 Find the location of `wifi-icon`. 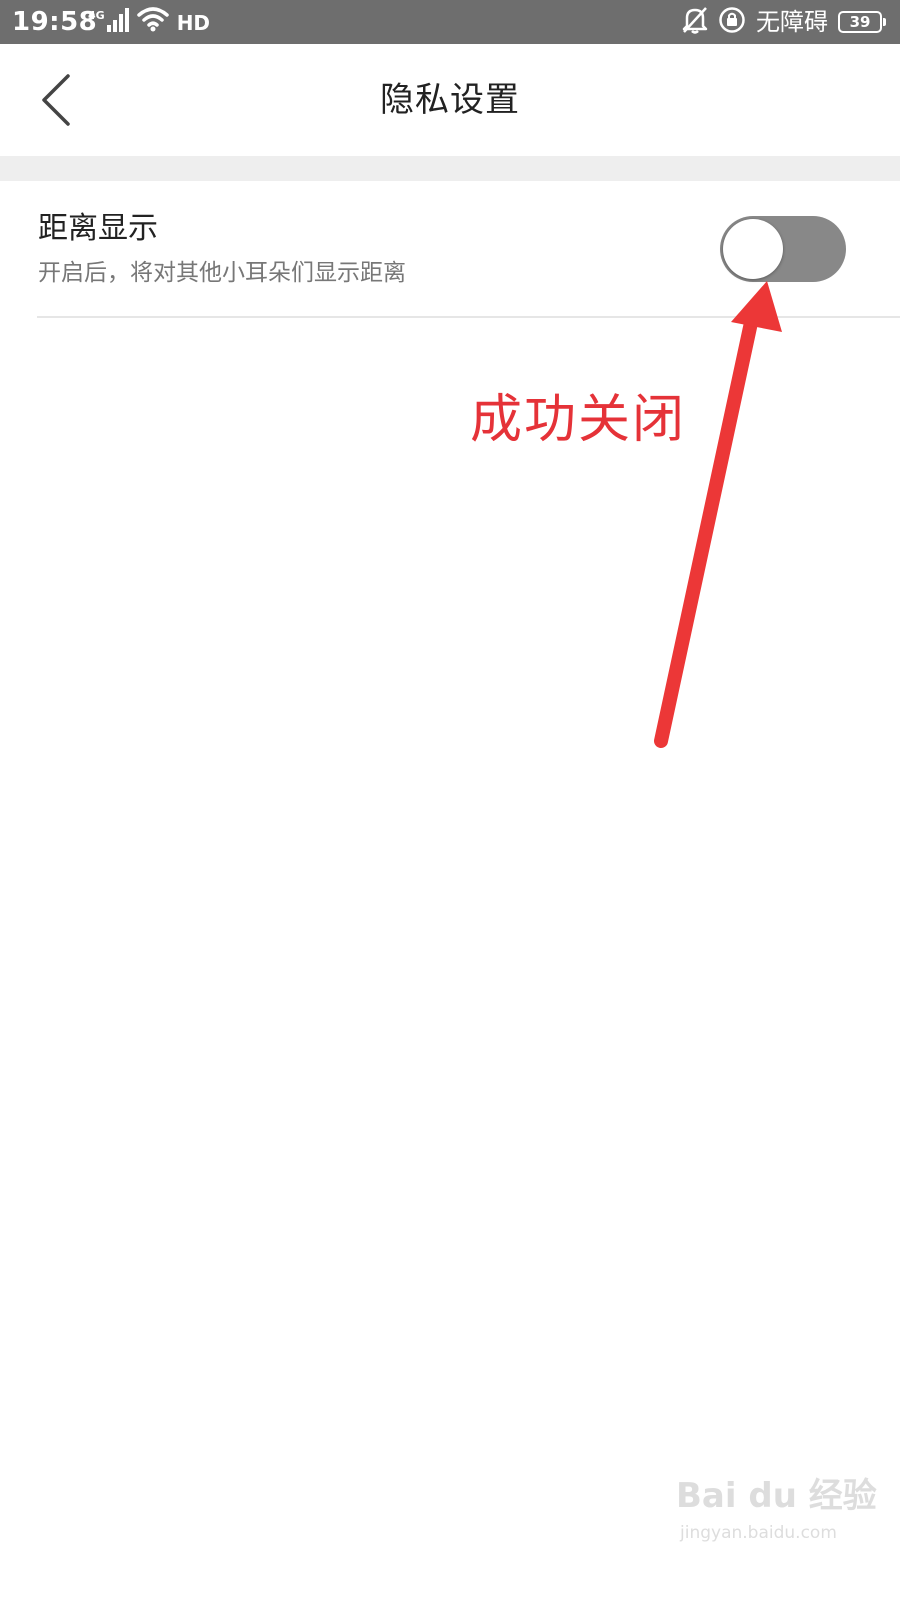

wifi-icon is located at coordinates (152, 21).